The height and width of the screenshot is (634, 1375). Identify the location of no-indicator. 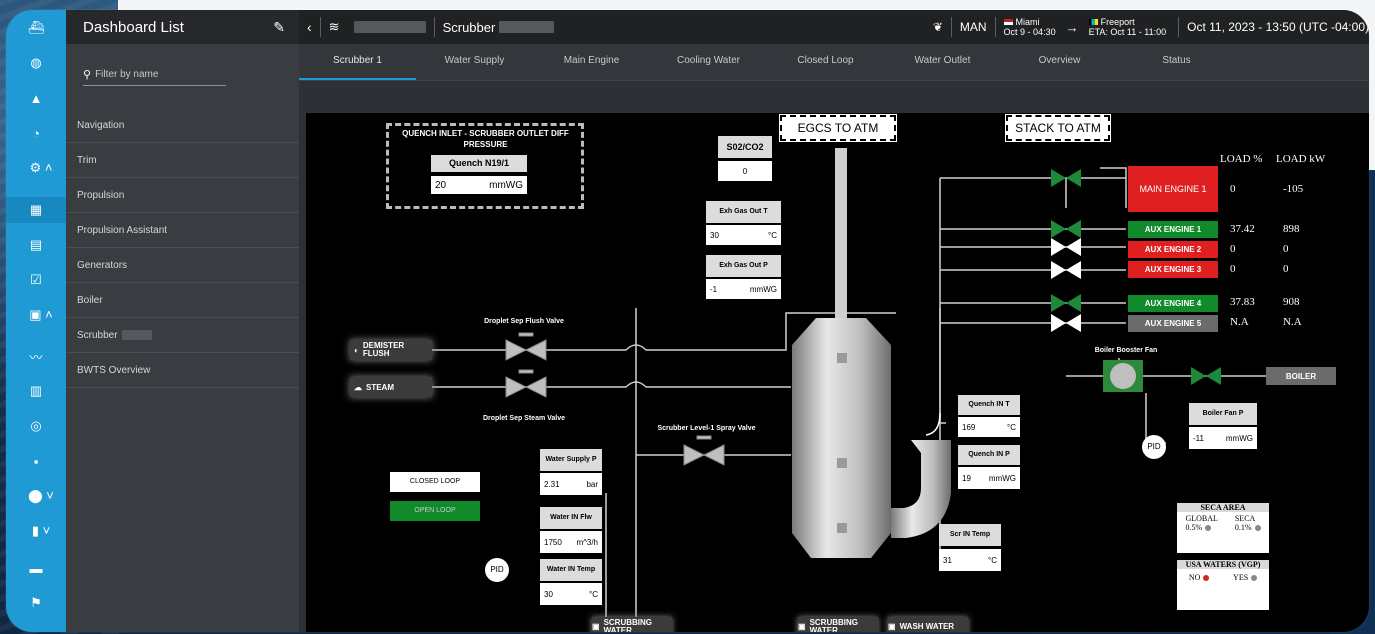
(1206, 578).